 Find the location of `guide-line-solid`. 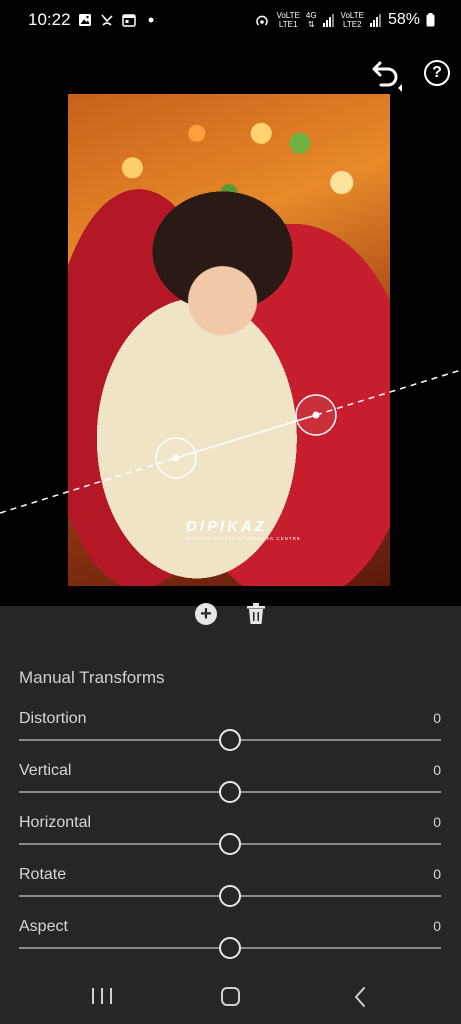

guide-line-solid is located at coordinates (246, 436).